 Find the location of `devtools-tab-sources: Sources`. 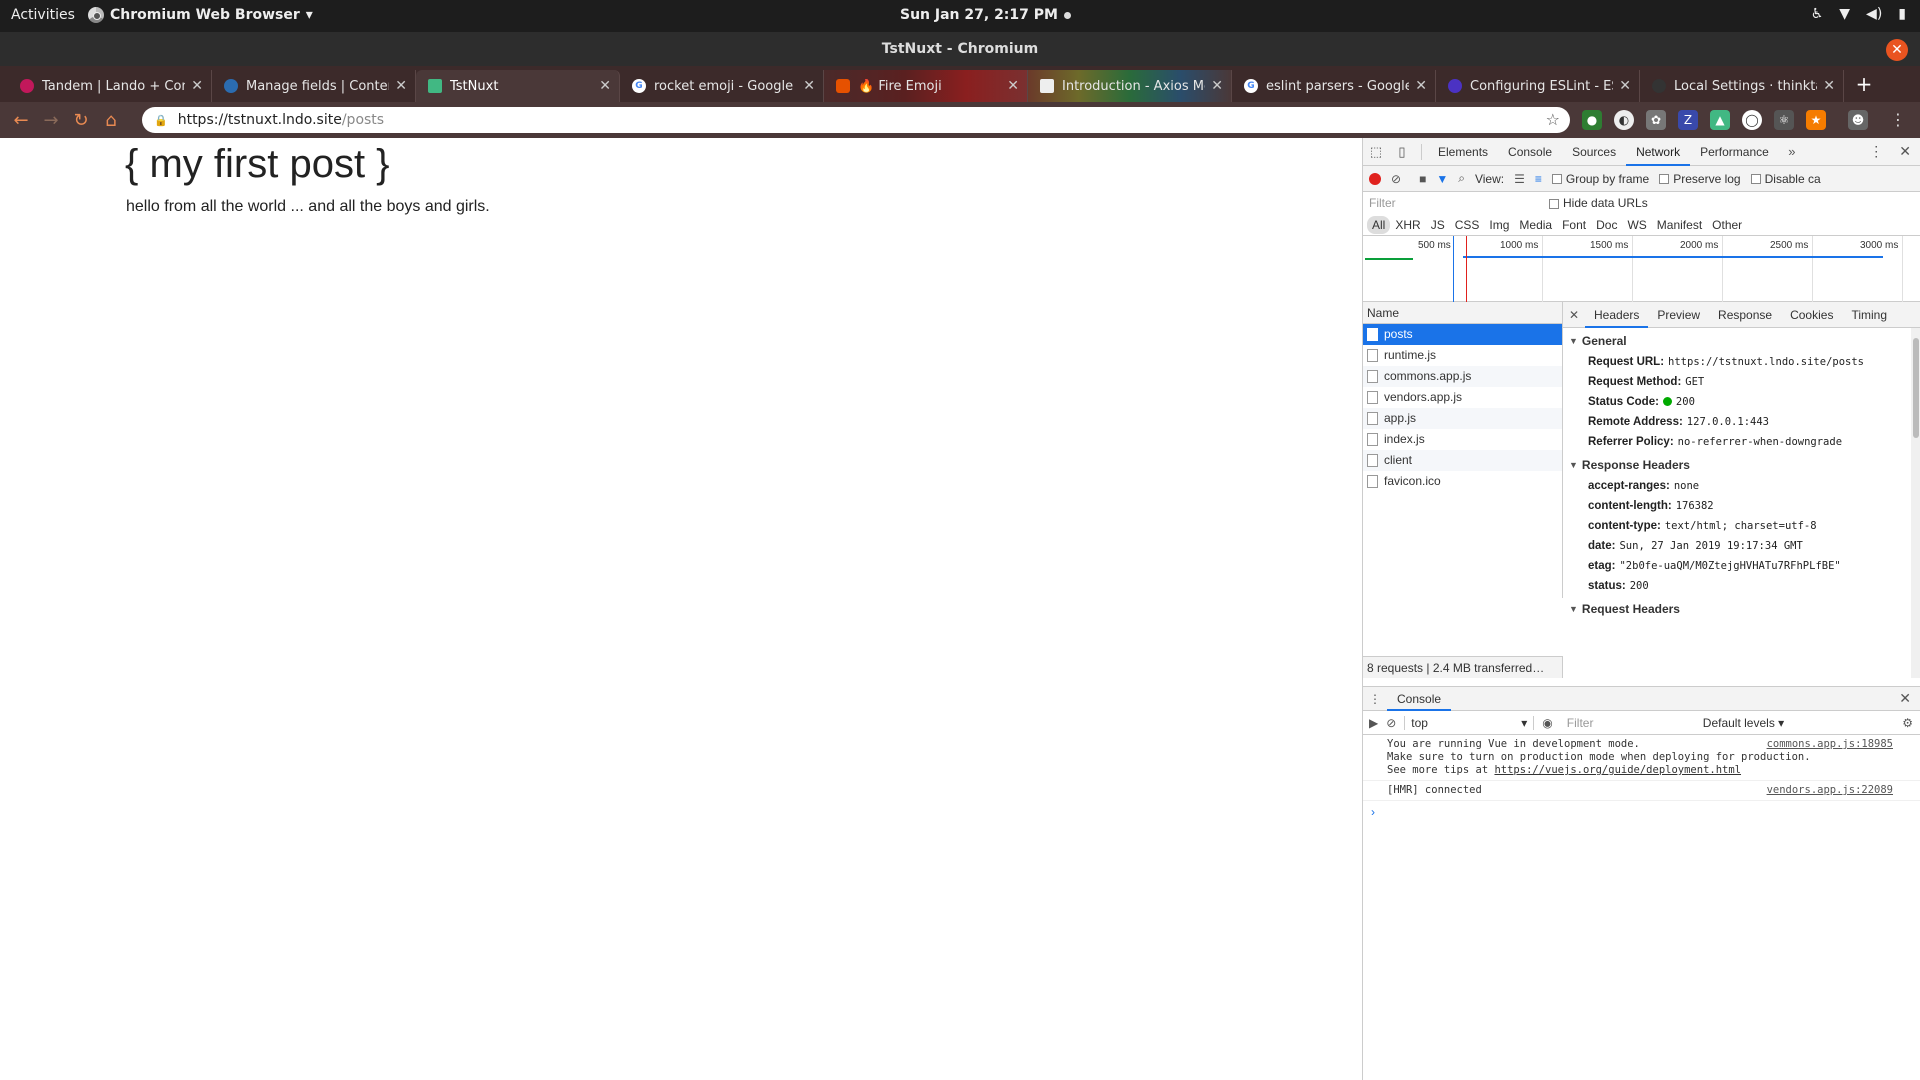

devtools-tab-sources: Sources is located at coordinates (1594, 152).